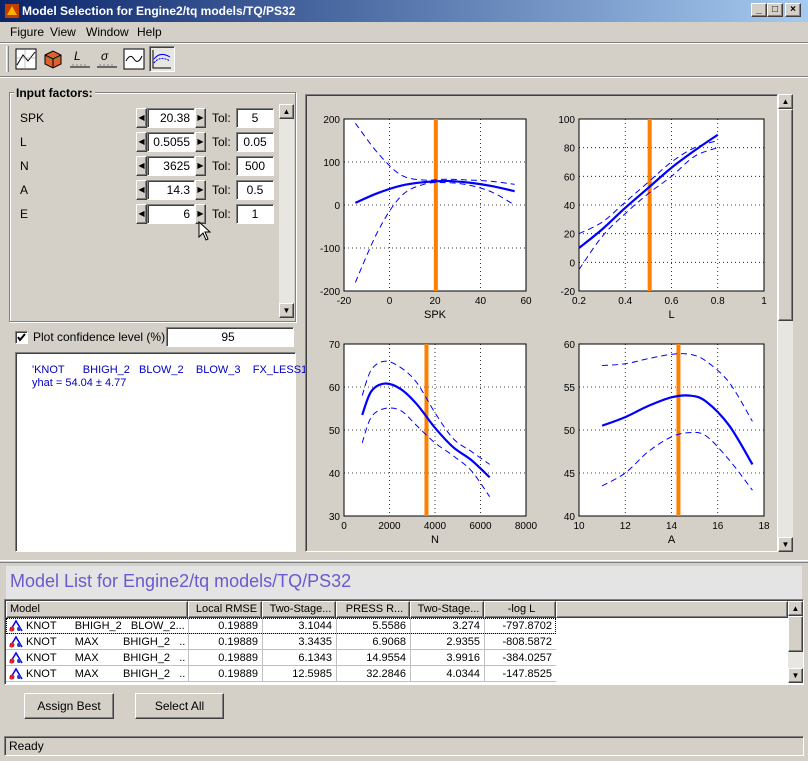 This screenshot has width=808, height=761. What do you see at coordinates (205, 231) in the screenshot?
I see `mouse-cursor-icon` at bounding box center [205, 231].